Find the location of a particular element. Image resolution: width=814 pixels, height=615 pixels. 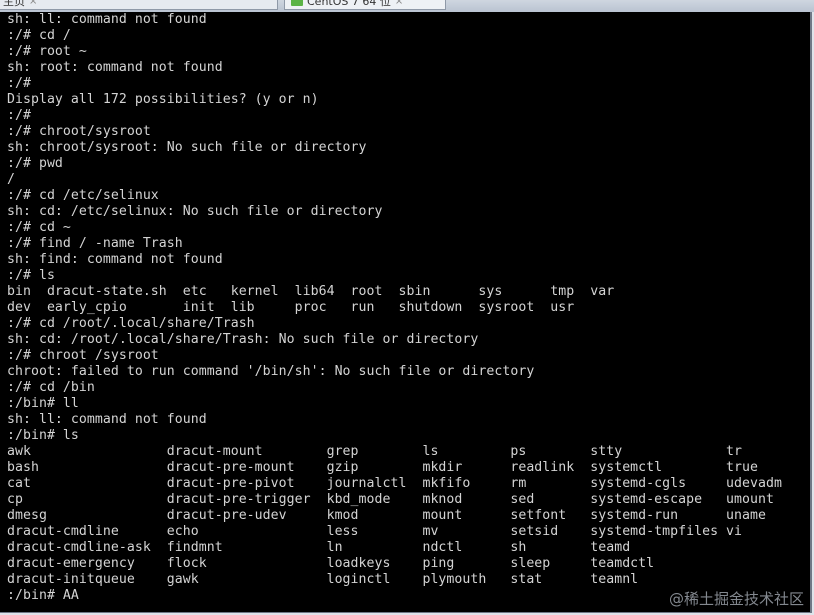

terminal-line: :/bin# ll is located at coordinates (43, 403).